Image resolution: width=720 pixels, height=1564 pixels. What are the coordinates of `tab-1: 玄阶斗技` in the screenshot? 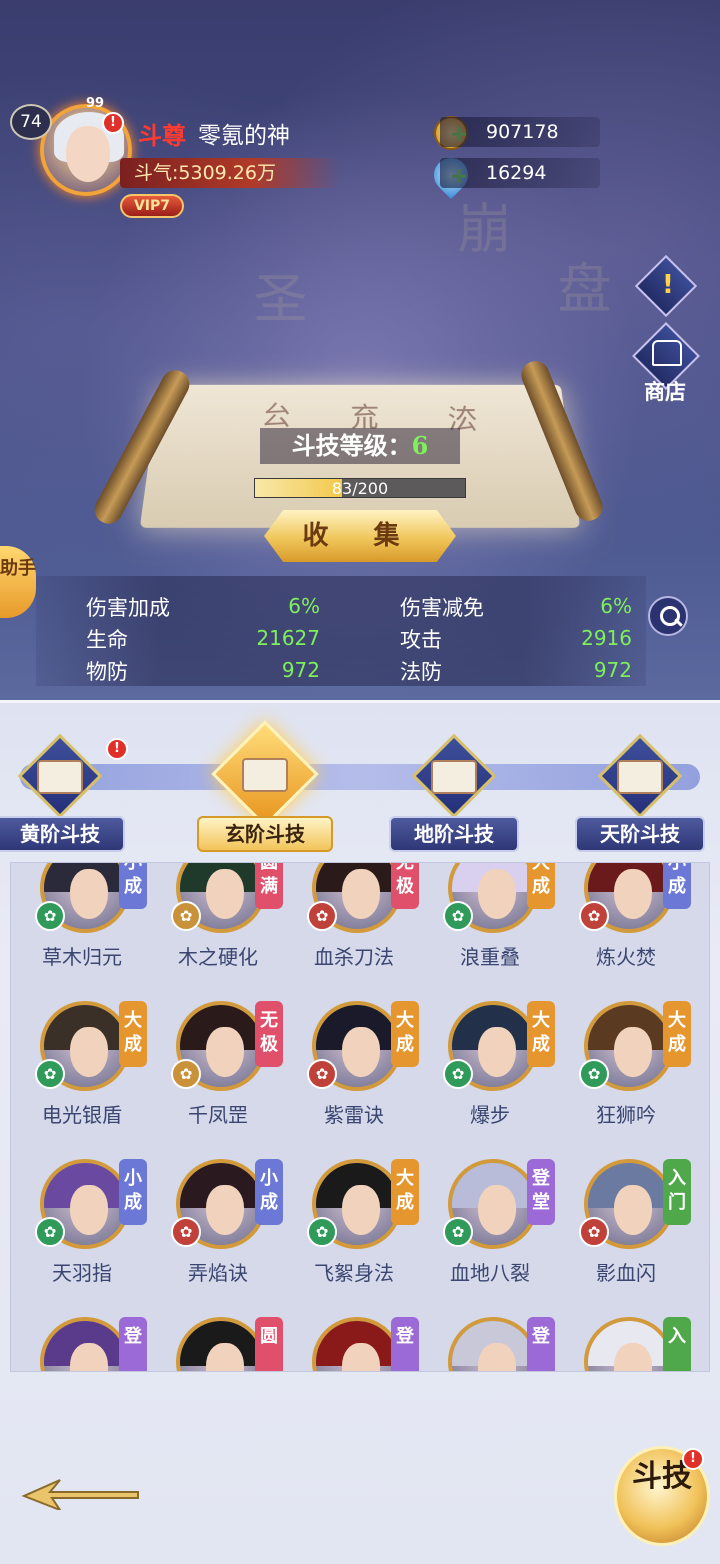 It's located at (265, 834).